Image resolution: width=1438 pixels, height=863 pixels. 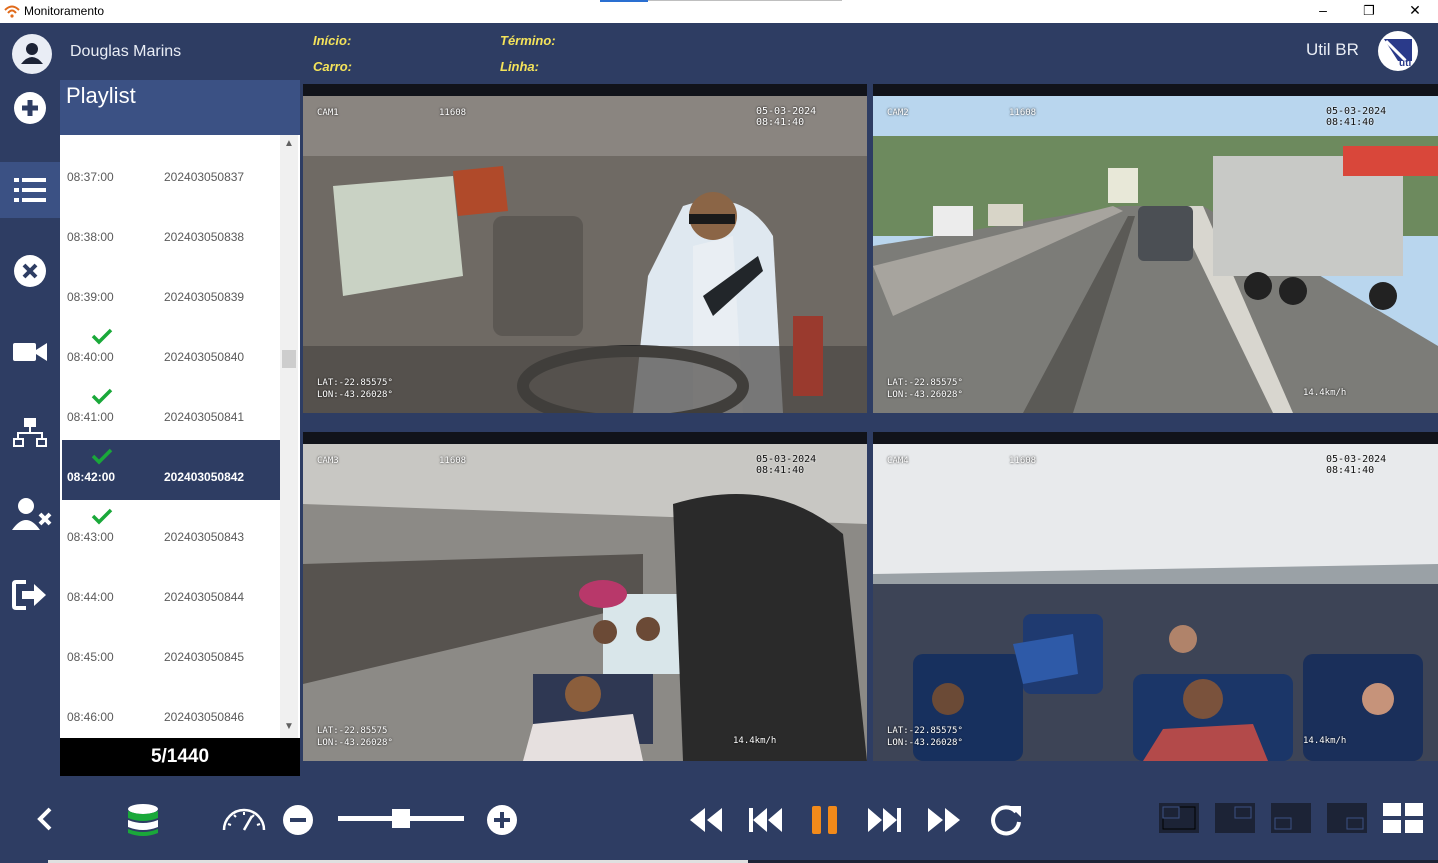 I want to click on list-item: 08:42:00 202403050842, so click(x=171, y=470).